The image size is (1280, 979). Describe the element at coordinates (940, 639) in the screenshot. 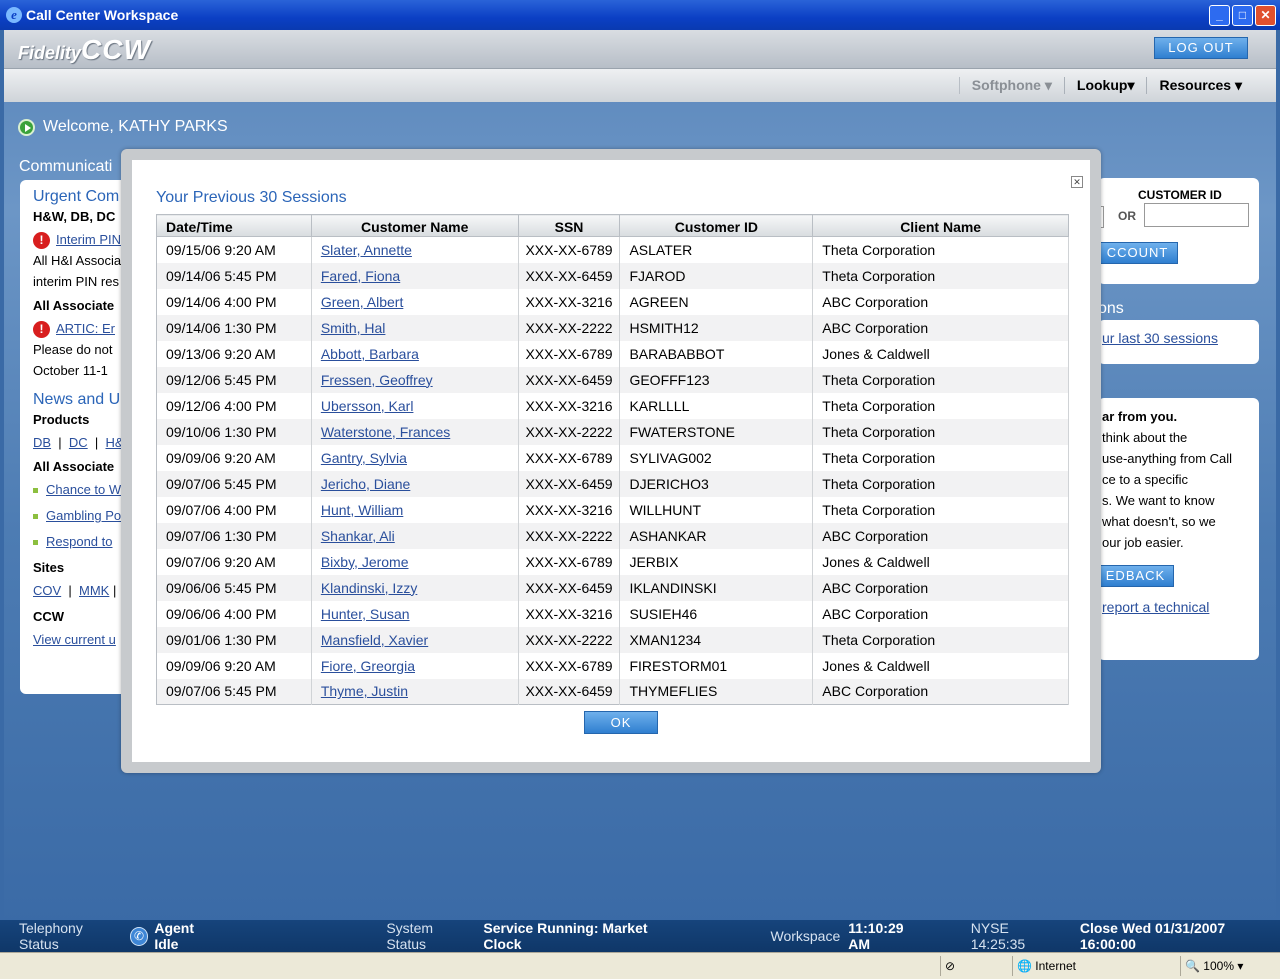

I see `cell-client-name: Theta Corporation` at that location.